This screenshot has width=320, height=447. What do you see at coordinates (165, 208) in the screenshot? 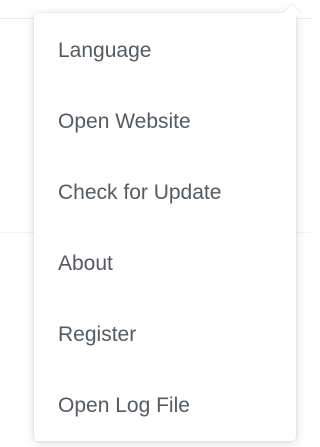
I see `menu-item-check-for-update: Check for Update` at bounding box center [165, 208].